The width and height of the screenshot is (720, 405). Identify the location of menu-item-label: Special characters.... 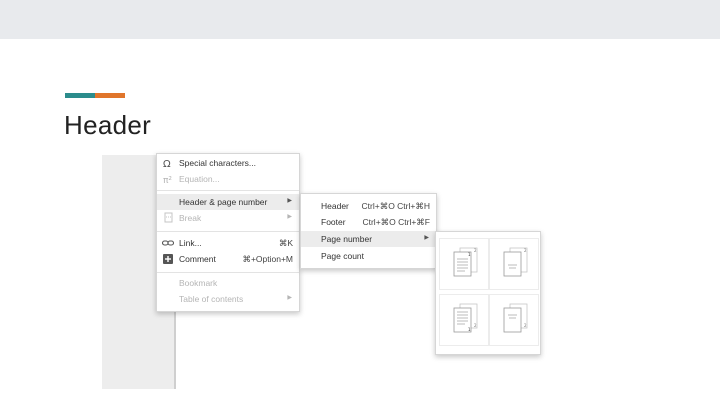
(218, 163).